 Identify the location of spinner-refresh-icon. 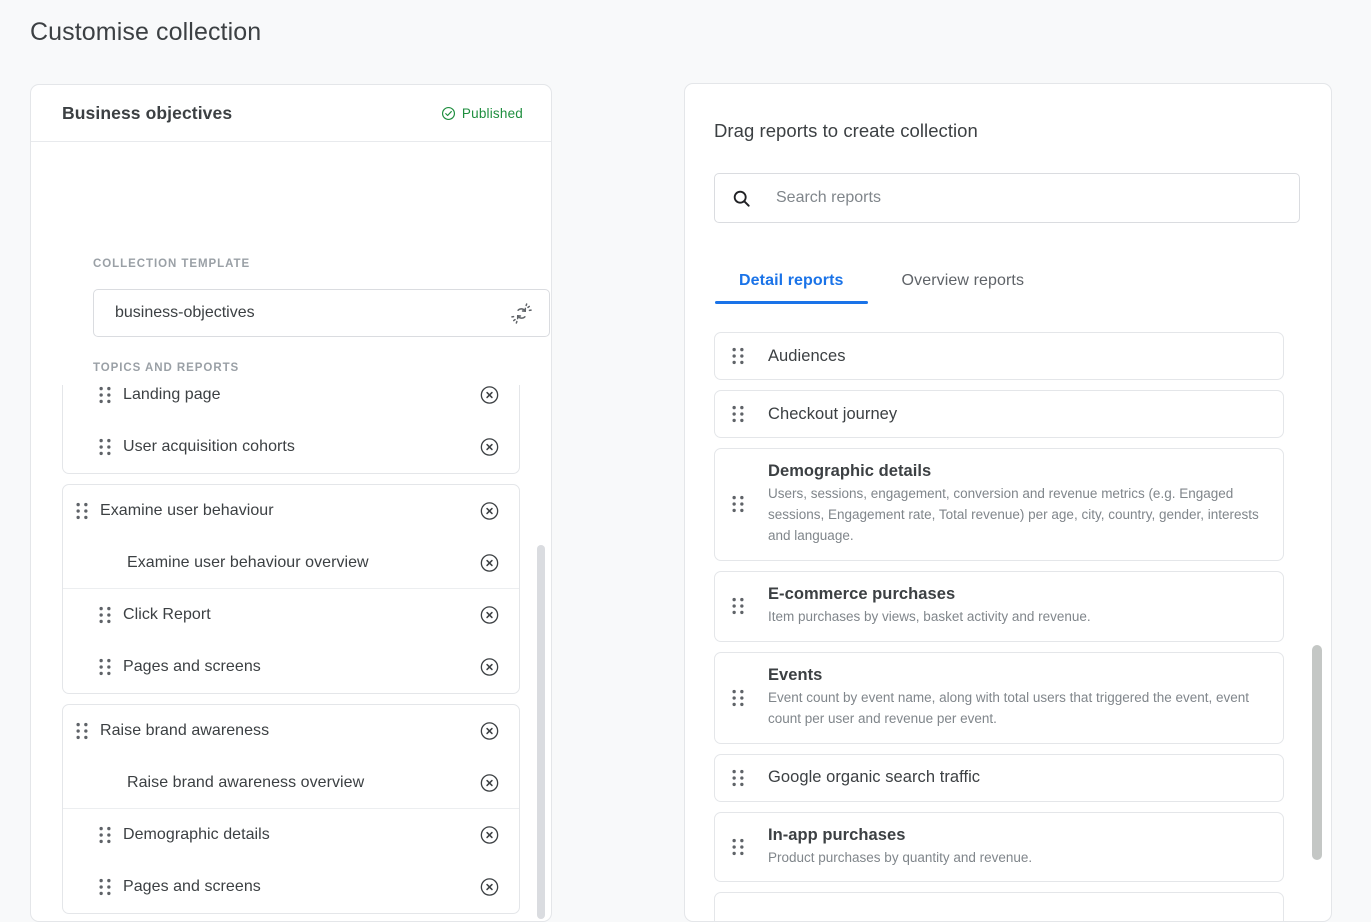
(521, 313).